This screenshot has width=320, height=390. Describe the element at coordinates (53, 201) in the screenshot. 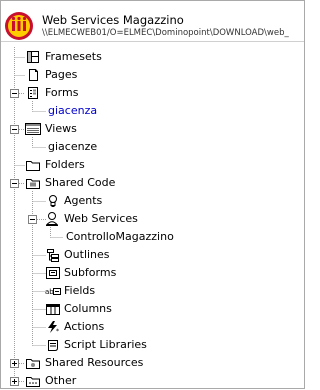

I see `agent-icon` at that location.